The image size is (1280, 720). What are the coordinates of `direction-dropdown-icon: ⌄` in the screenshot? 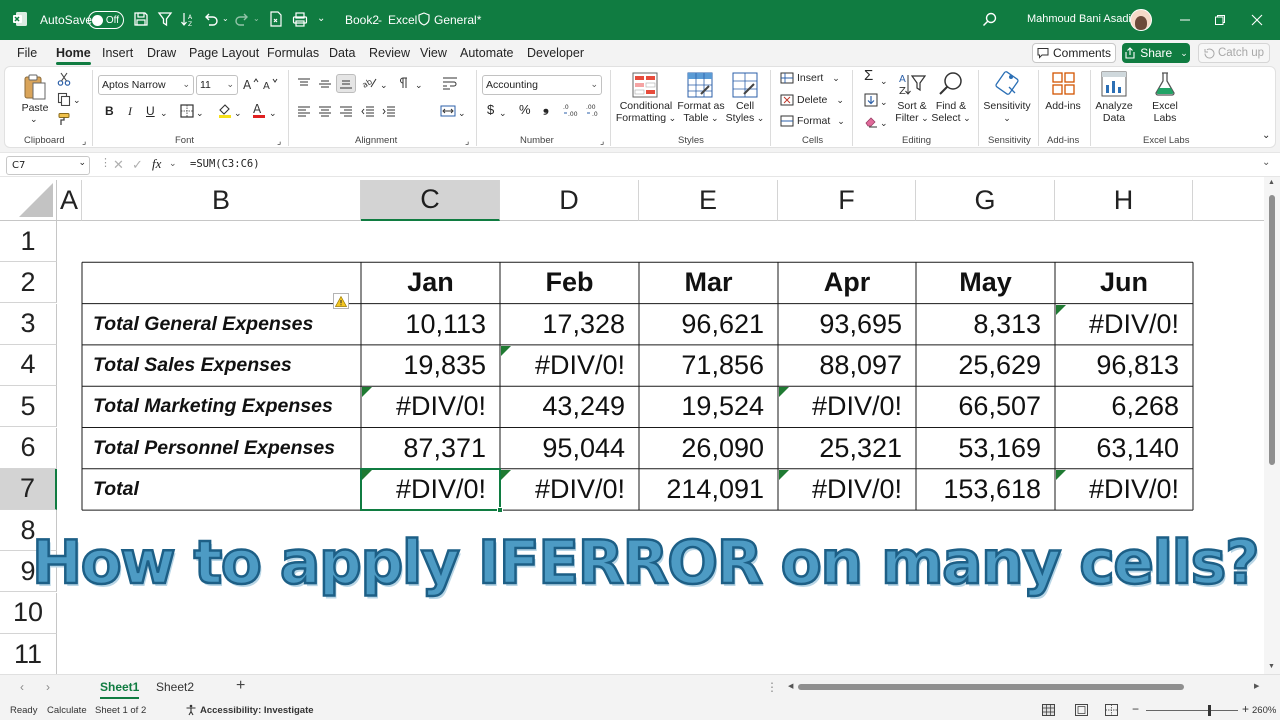 It's located at (419, 85).